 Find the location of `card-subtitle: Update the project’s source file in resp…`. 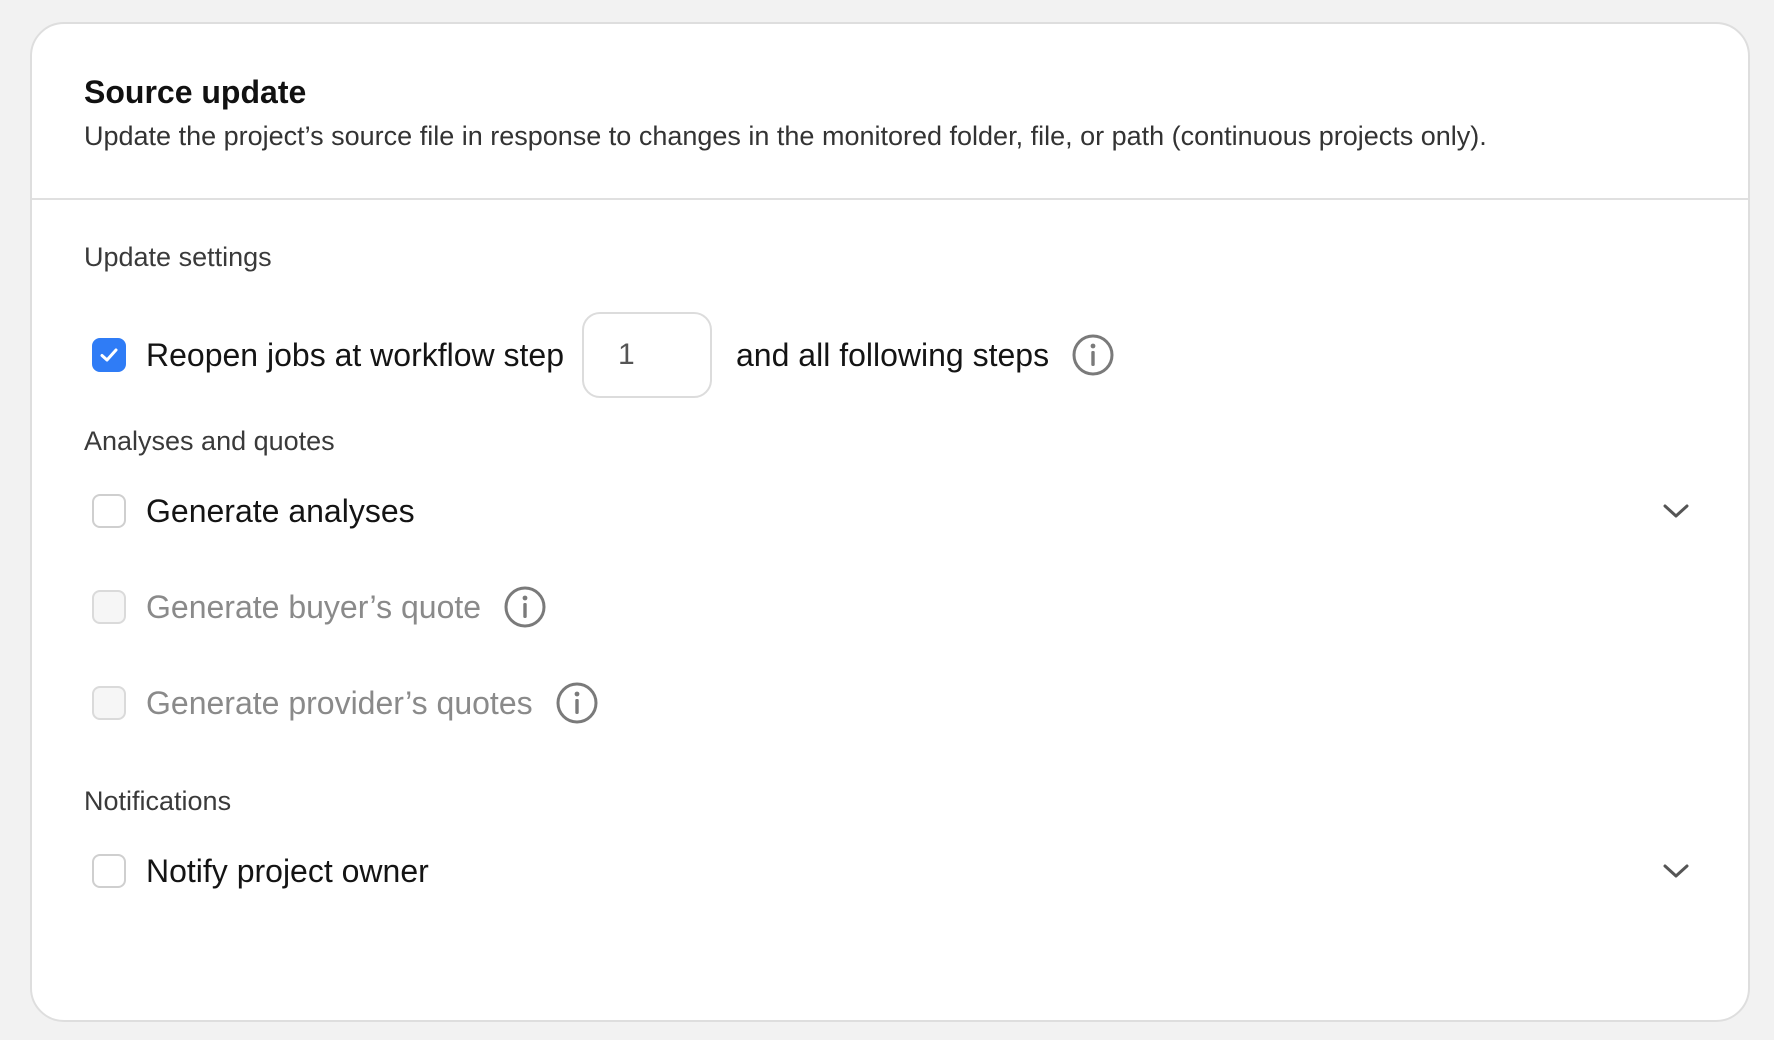

card-subtitle: Update the project’s source file in resp… is located at coordinates (785, 136).